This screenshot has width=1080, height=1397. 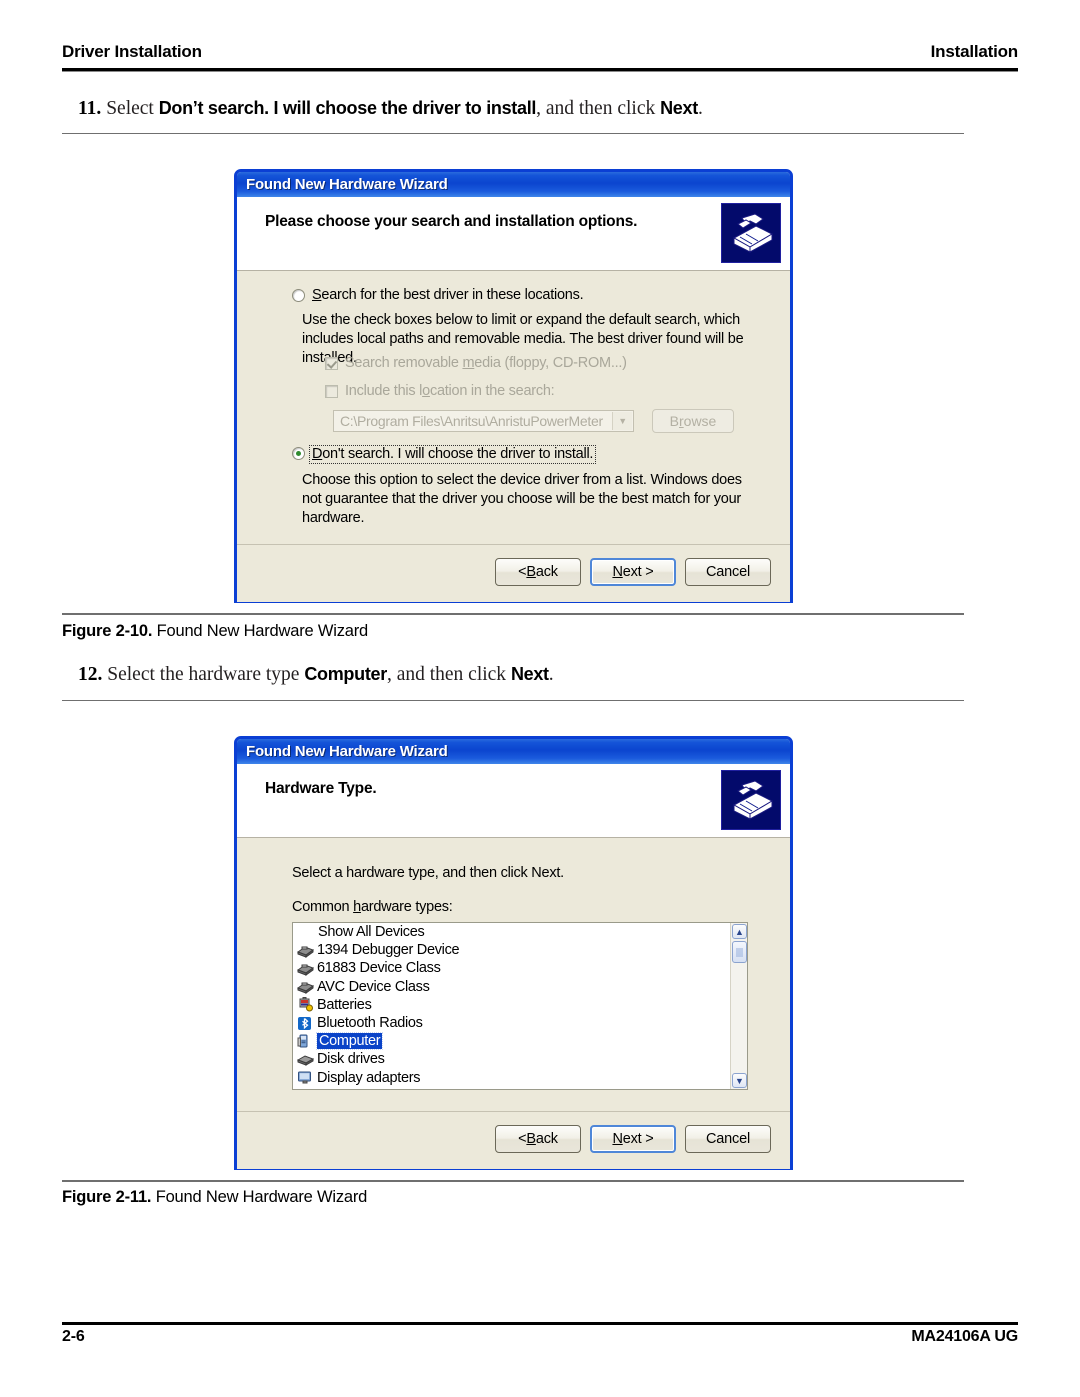 I want to click on header-divider, so click(x=540, y=70).